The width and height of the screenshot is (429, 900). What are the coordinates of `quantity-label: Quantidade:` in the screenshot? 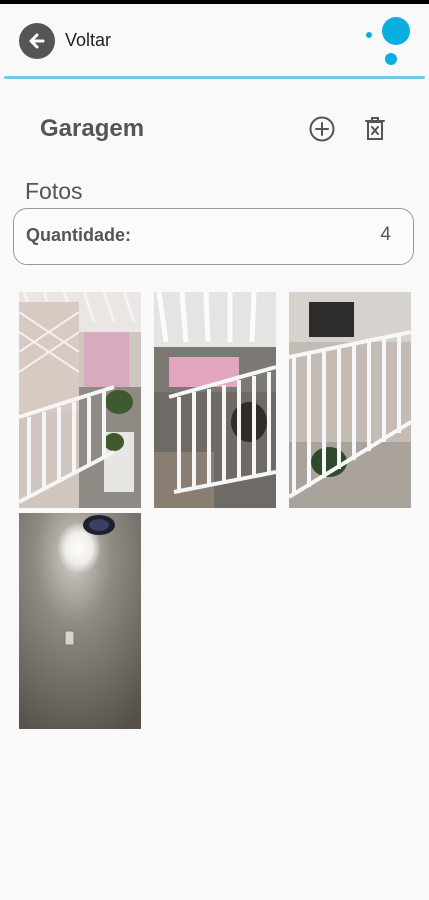 It's located at (79, 235).